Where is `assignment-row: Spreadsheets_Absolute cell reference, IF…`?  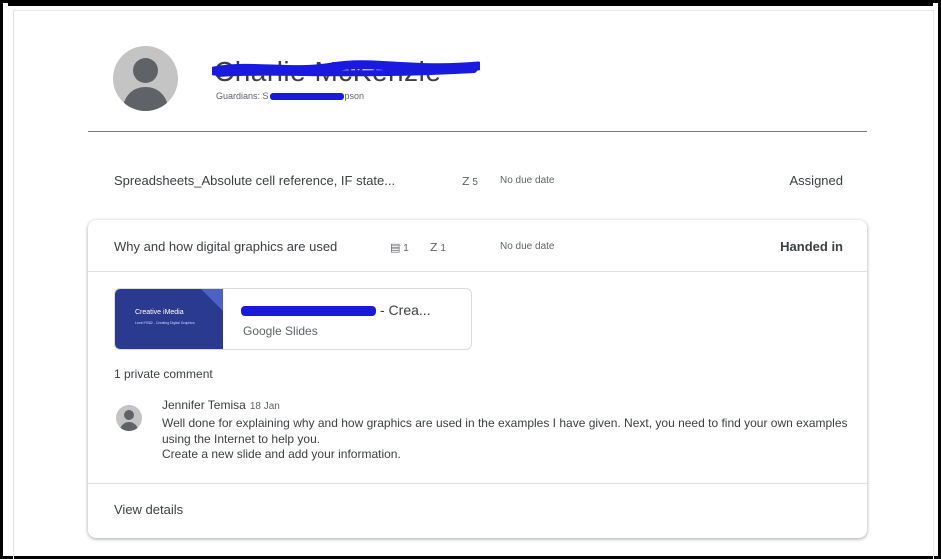 assignment-row: Spreadsheets_Absolute cell reference, IF… is located at coordinates (477, 181).